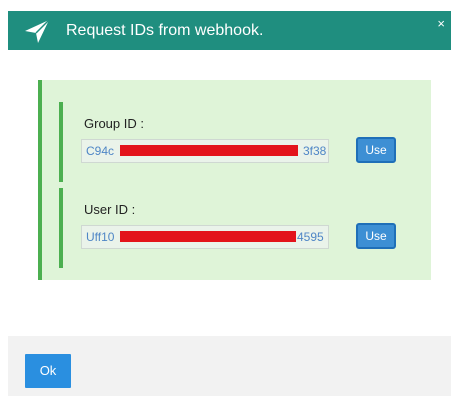  I want to click on group-id-field: C94c 3f38, so click(205, 151).